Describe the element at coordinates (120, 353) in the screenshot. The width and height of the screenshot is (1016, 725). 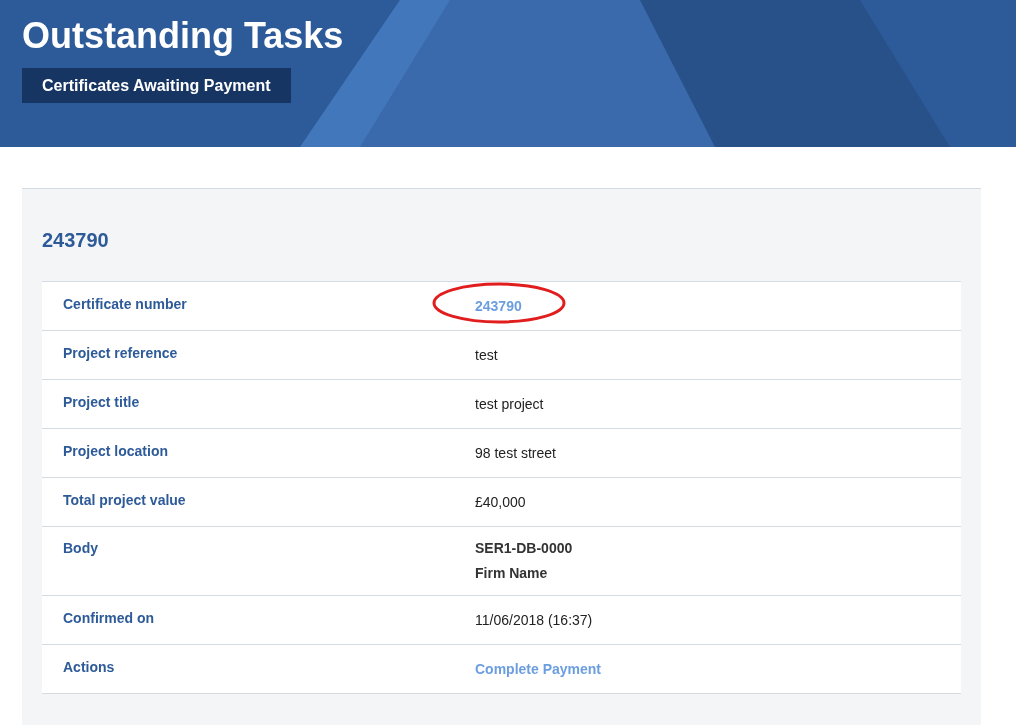
I see `row-label: Project reference` at that location.